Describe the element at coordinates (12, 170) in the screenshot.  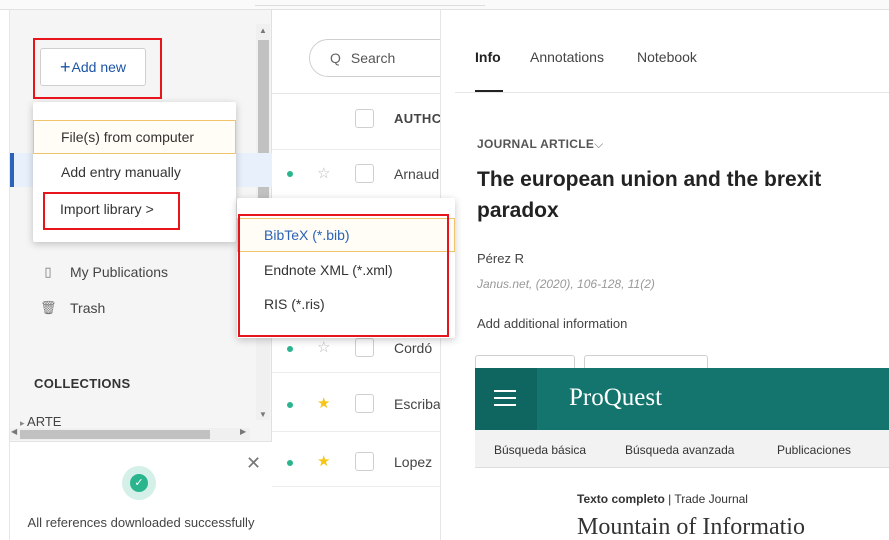
I see `selection-indicator` at that location.